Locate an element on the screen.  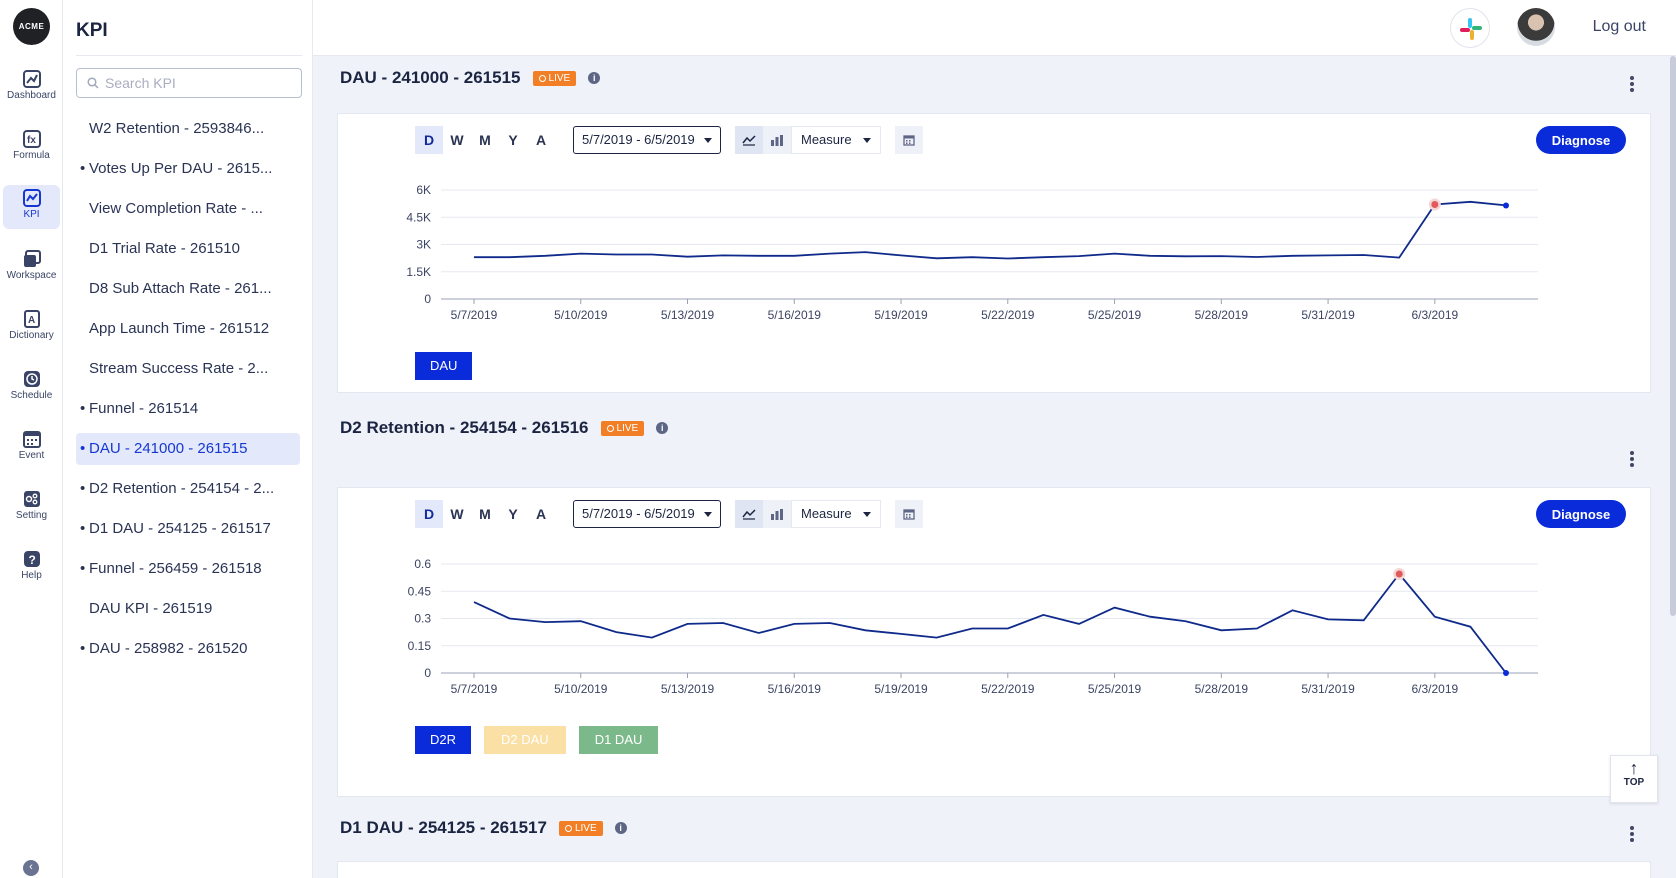
collapse-nav-icon: ‹ is located at coordinates (31, 868).